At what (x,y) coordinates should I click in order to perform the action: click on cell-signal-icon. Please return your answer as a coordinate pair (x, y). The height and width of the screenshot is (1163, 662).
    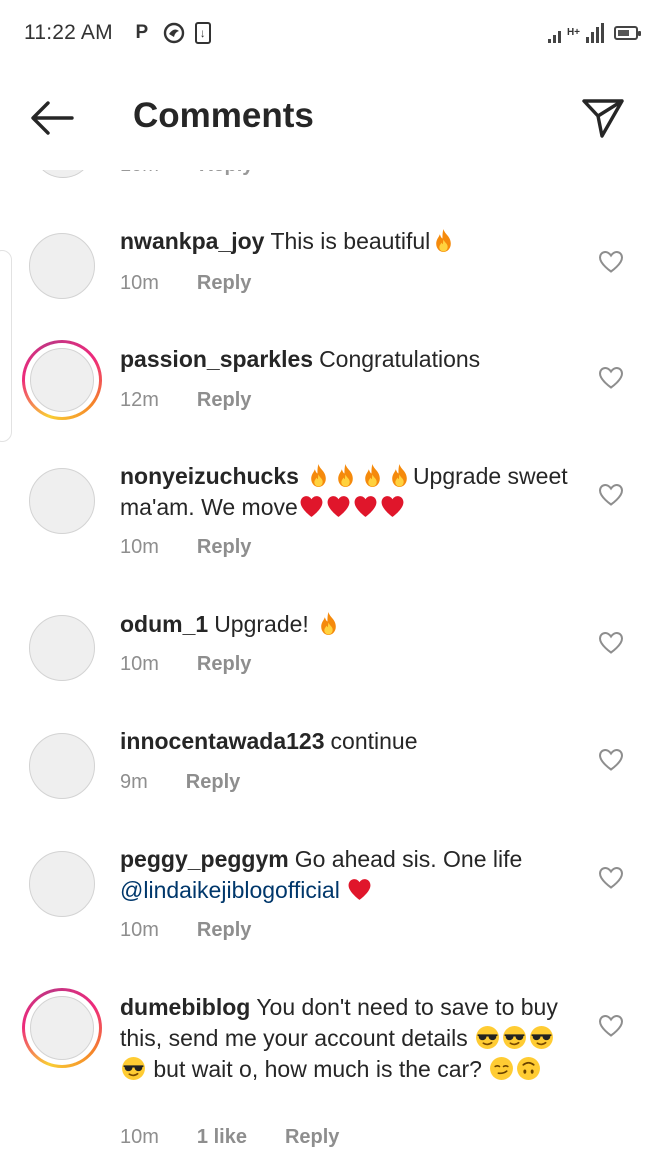
    Looking at the image, I should click on (595, 33).